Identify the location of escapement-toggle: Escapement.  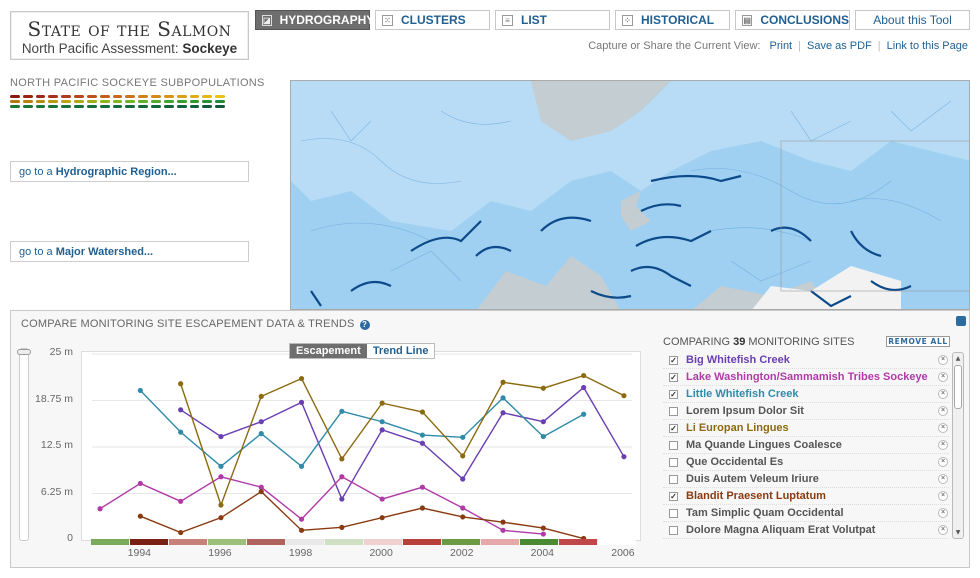
(328, 351).